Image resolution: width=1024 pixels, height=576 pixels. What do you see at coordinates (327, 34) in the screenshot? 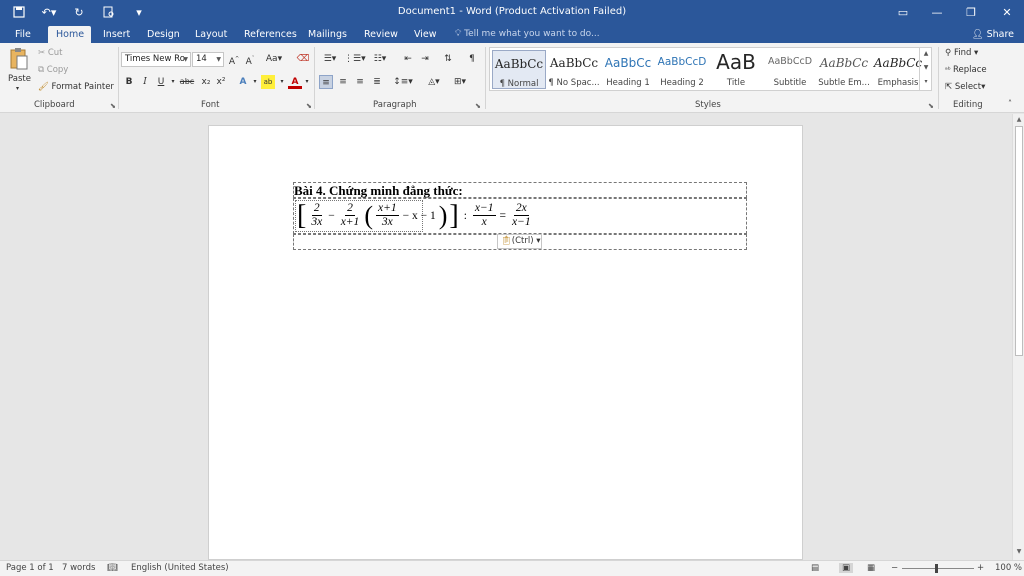
I see `tab-mailings: Mailings` at bounding box center [327, 34].